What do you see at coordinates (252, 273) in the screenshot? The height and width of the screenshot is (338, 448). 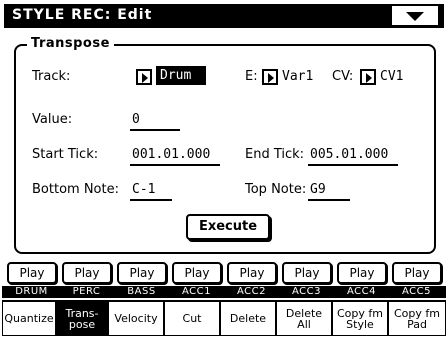 I see `play-button-acc2: Play` at bounding box center [252, 273].